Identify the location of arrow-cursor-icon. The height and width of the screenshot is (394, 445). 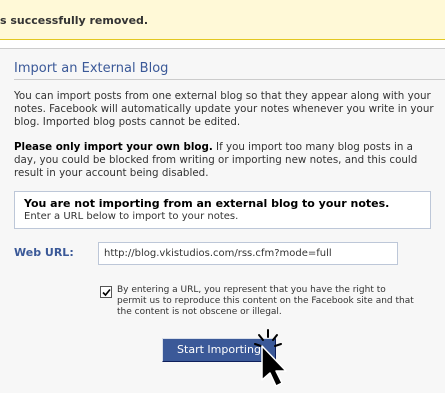
(270, 358).